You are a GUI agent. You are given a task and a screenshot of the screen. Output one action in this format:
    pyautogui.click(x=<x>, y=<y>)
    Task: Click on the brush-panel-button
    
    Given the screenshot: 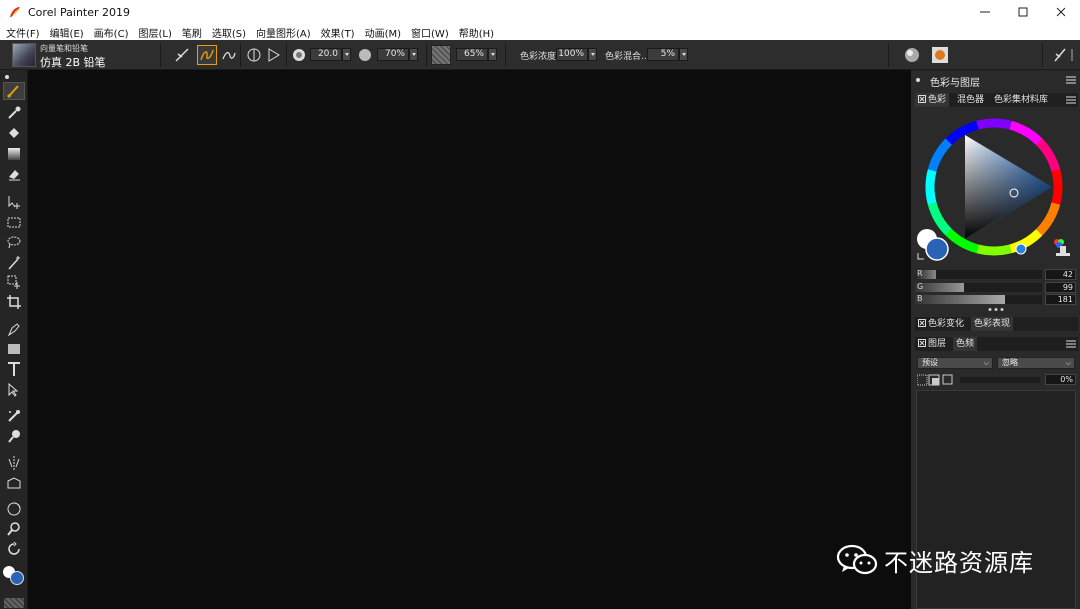 What is the action you would take?
    pyautogui.click(x=1060, y=55)
    